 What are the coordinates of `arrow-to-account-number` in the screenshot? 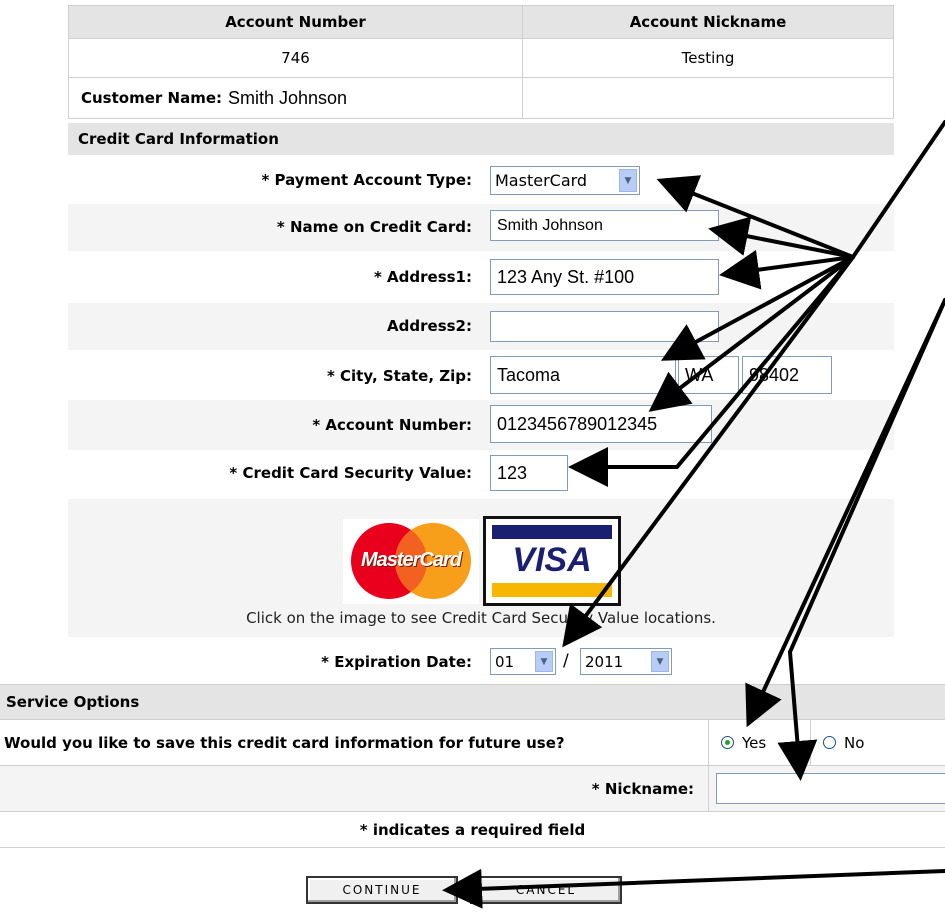 It's located at (751, 333).